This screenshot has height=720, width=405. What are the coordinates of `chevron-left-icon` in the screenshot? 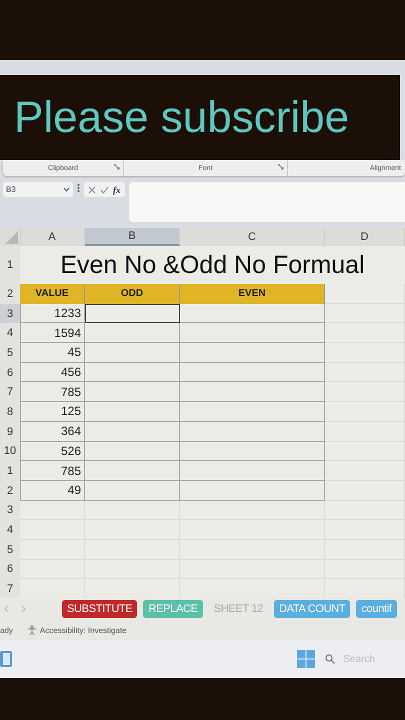 It's located at (6, 609).